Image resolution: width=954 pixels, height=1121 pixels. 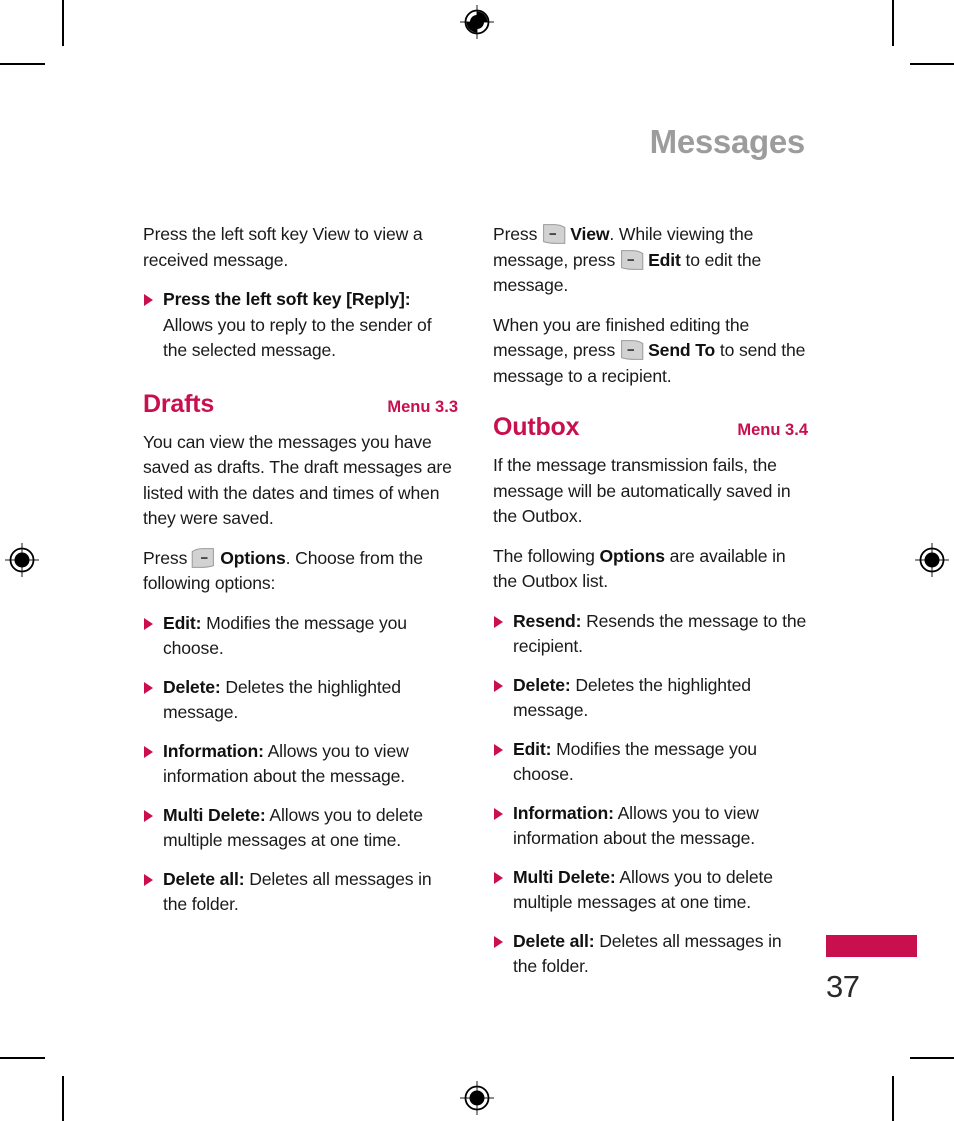 What do you see at coordinates (932, 560) in the screenshot?
I see `registration-mark-right` at bounding box center [932, 560].